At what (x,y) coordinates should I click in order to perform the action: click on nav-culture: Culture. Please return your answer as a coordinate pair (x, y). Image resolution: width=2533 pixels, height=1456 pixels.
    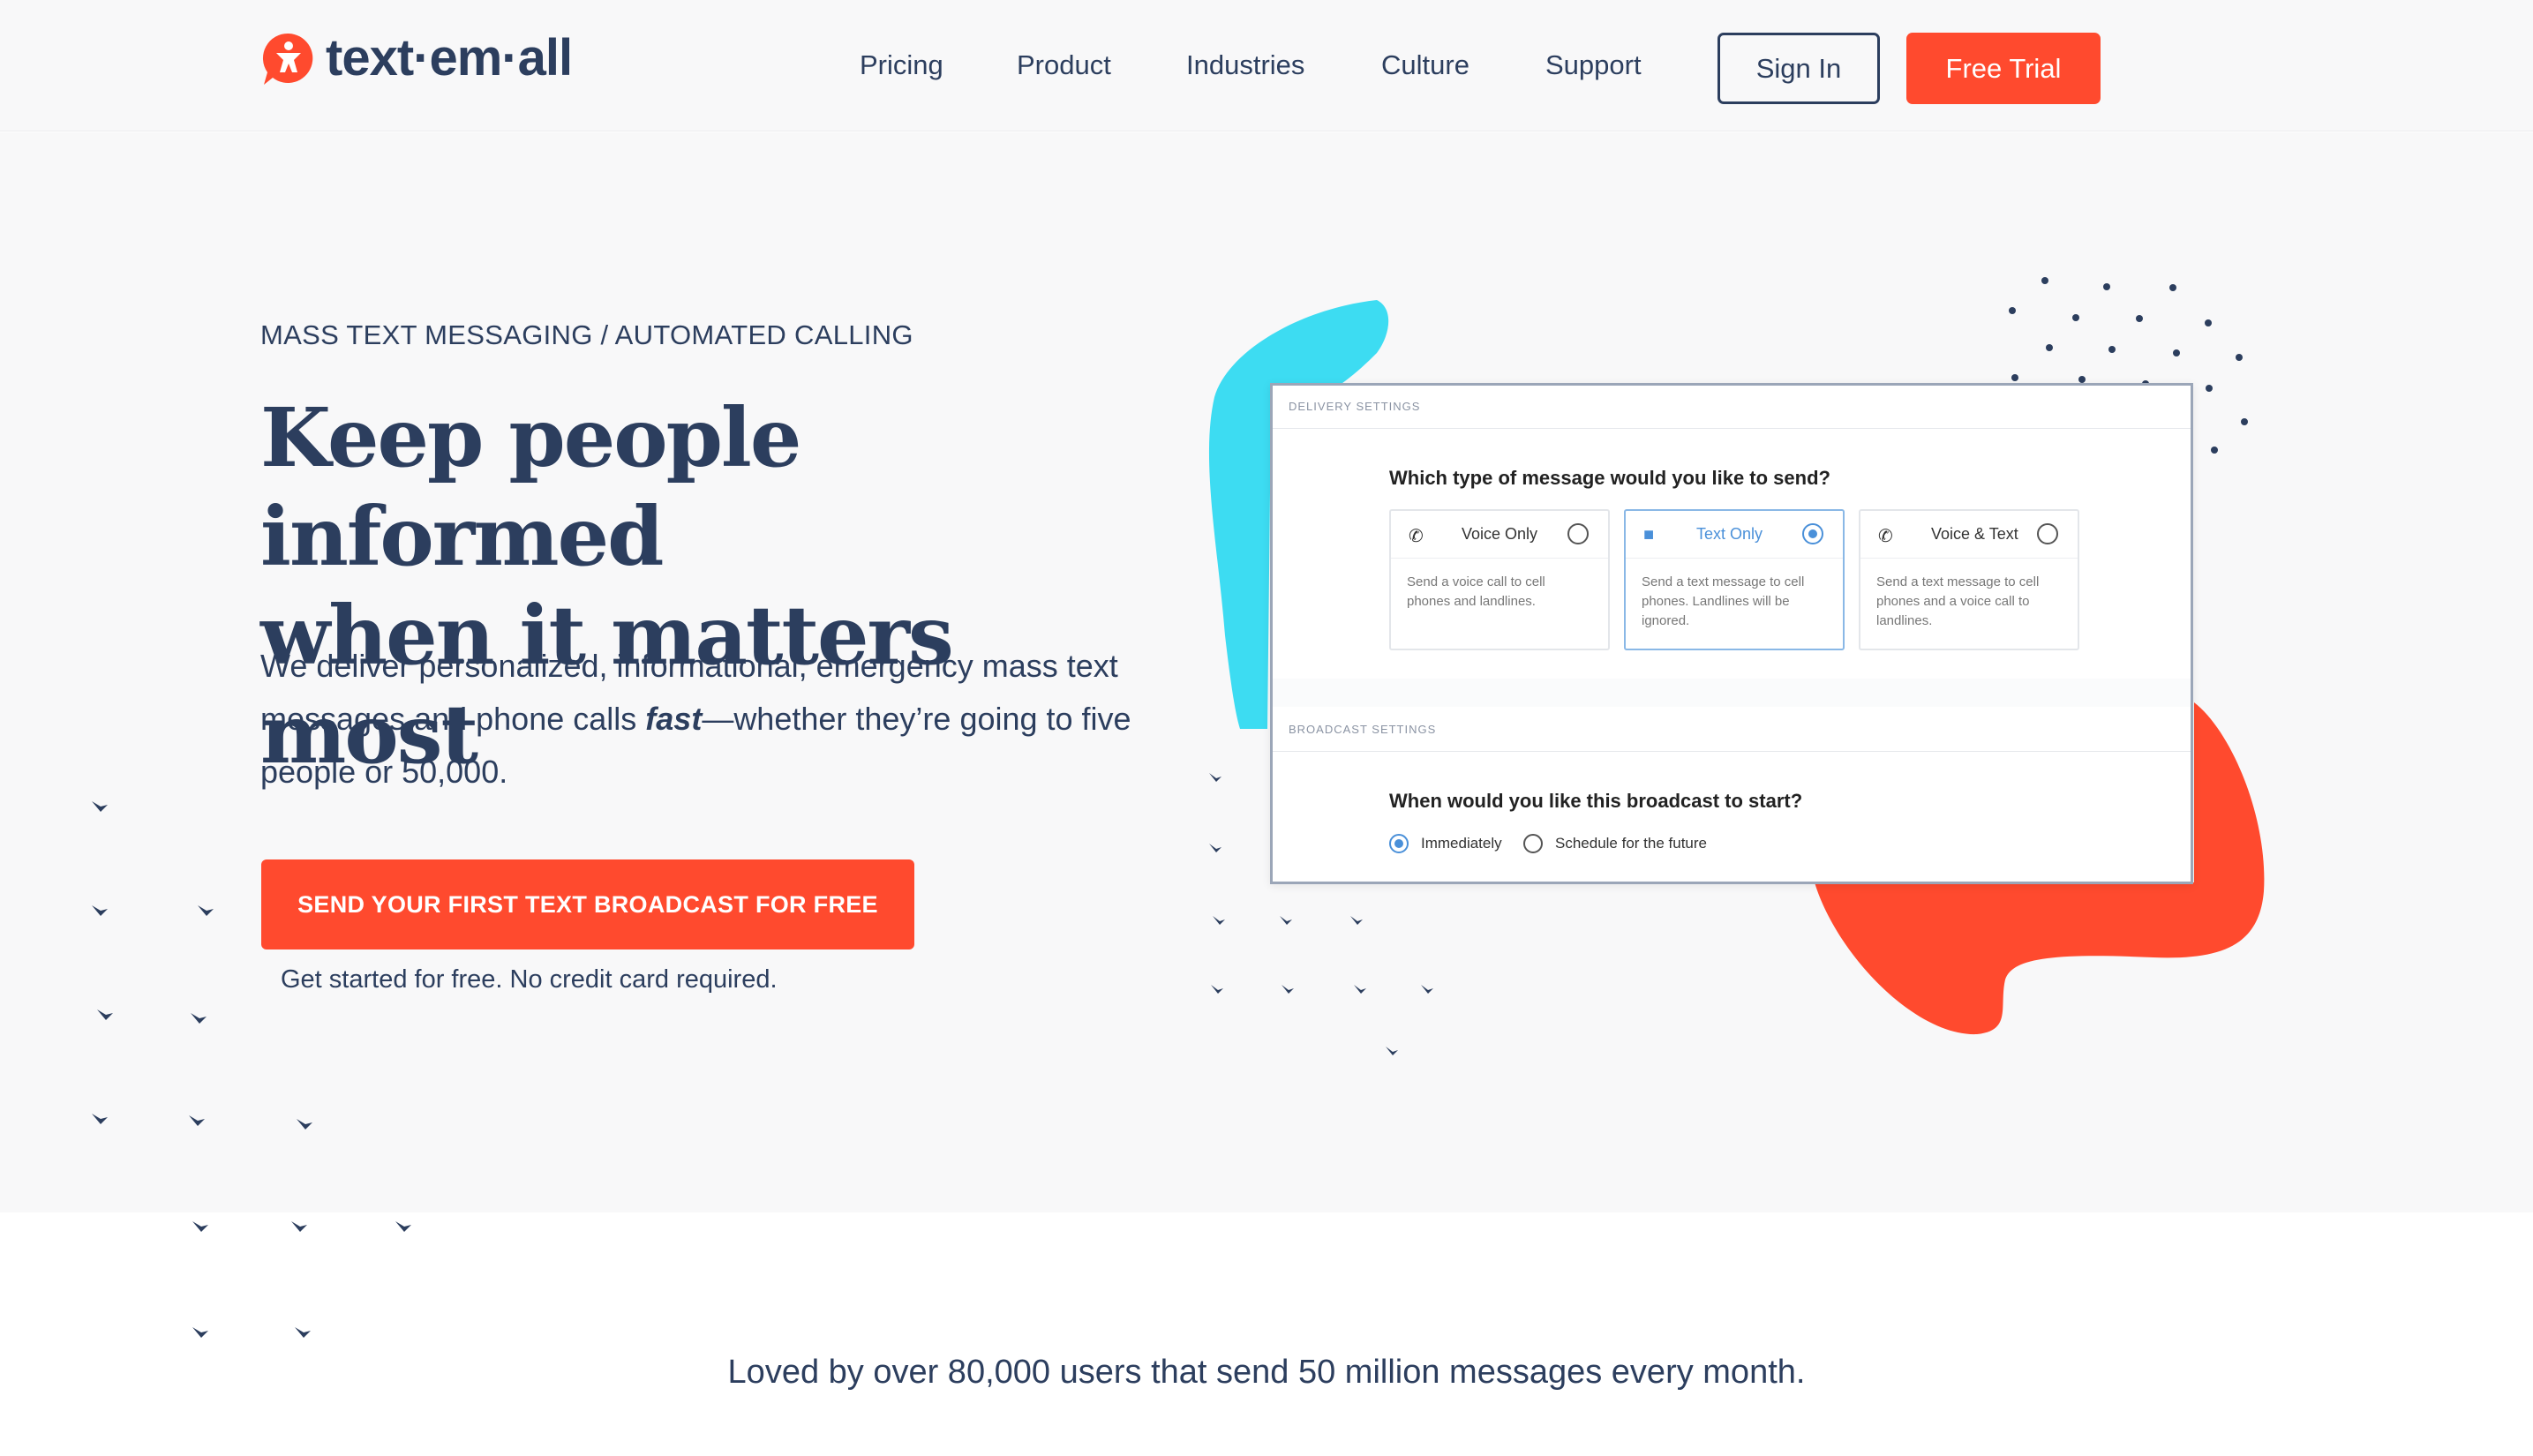
    Looking at the image, I should click on (1425, 65).